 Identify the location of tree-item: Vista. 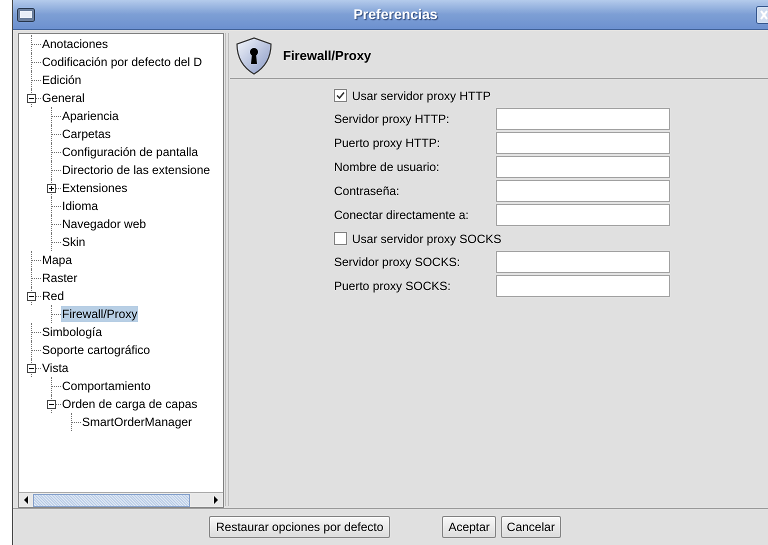
(55, 368).